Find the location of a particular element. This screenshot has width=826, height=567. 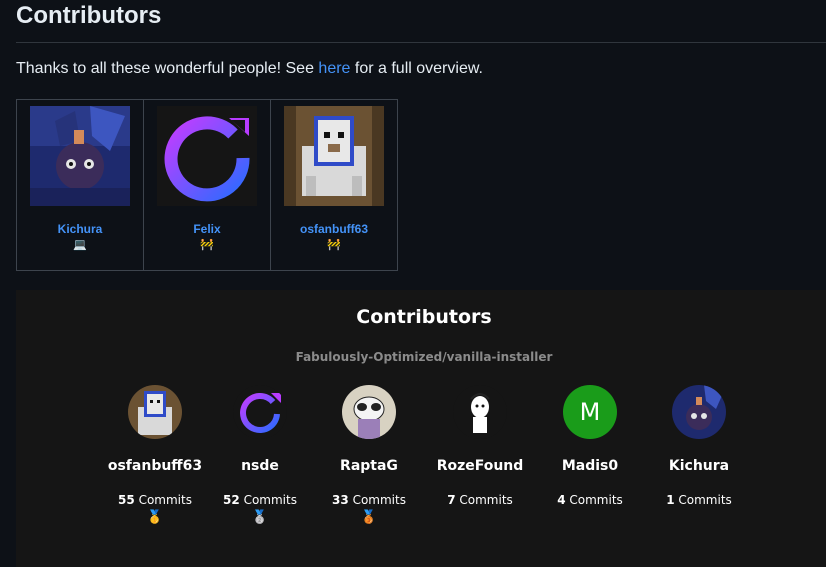

rozefound-avatar is located at coordinates (480, 412).